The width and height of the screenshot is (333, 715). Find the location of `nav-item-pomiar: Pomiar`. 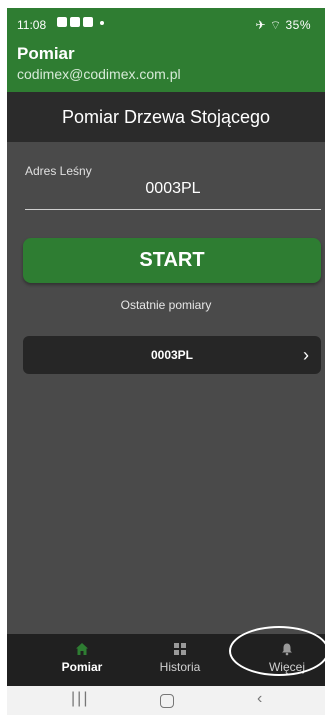

nav-item-pomiar: Pomiar is located at coordinates (82, 660).